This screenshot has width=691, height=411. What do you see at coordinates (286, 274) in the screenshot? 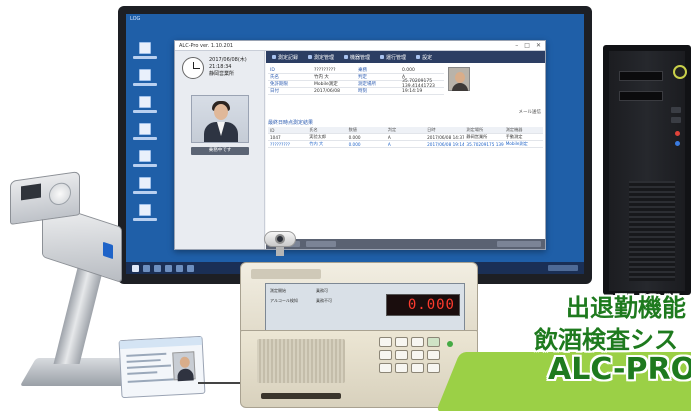
I see `printer-slot` at bounding box center [286, 274].